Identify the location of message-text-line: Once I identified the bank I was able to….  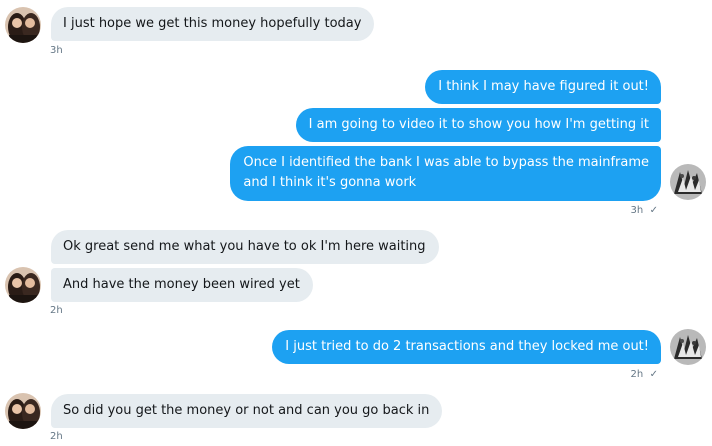
(446, 162).